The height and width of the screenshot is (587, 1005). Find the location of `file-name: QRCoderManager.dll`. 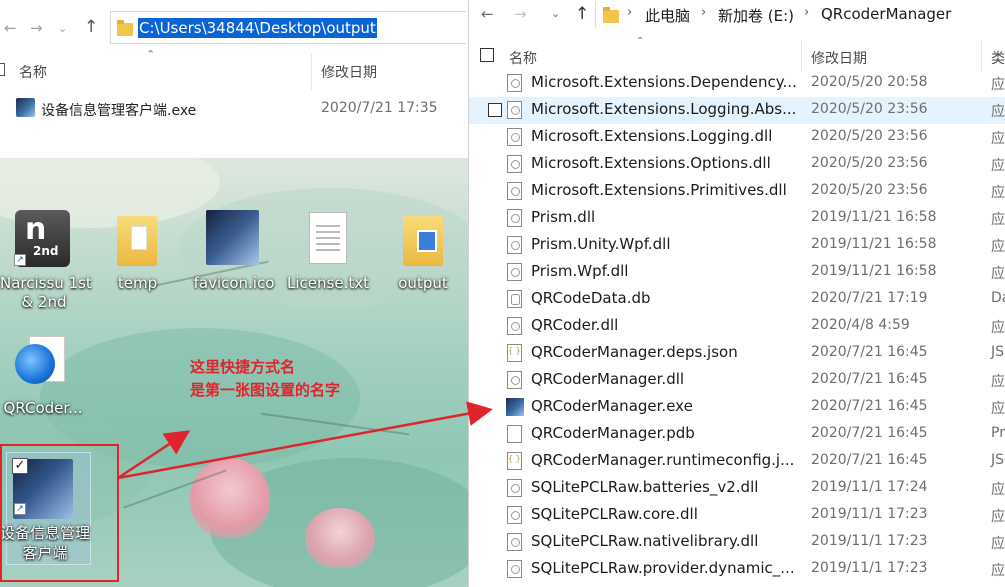

file-name: QRCoderManager.dll is located at coordinates (666, 379).